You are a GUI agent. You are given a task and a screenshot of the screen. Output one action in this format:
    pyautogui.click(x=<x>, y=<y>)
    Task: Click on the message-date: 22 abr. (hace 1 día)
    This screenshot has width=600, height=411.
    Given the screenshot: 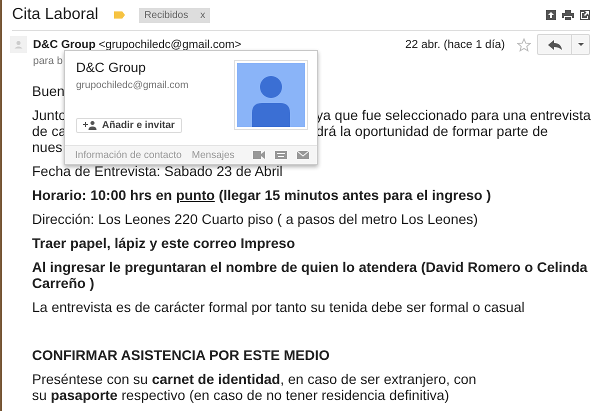 What is the action you would take?
    pyautogui.click(x=455, y=44)
    